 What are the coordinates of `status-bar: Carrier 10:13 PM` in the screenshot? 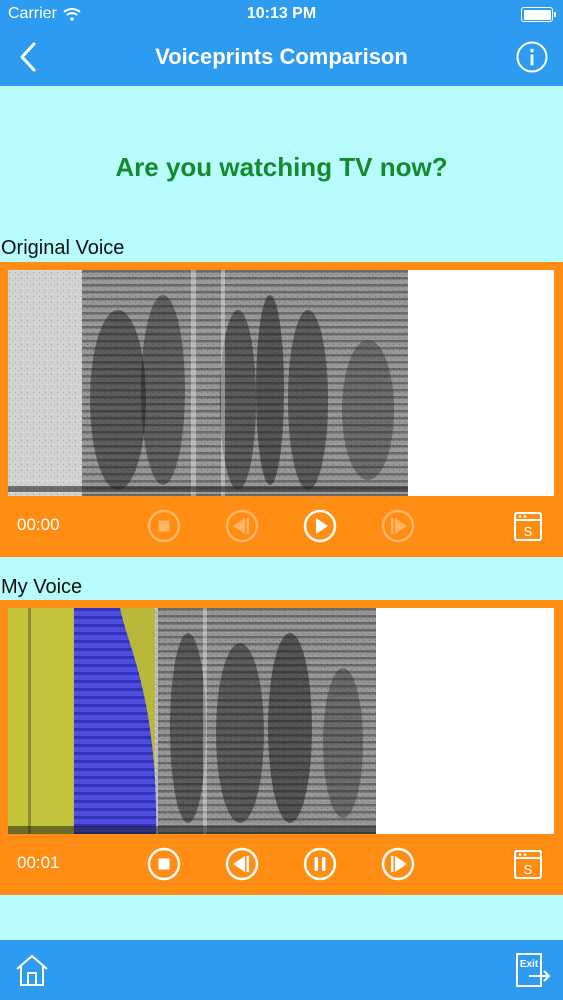 It's located at (281, 15).